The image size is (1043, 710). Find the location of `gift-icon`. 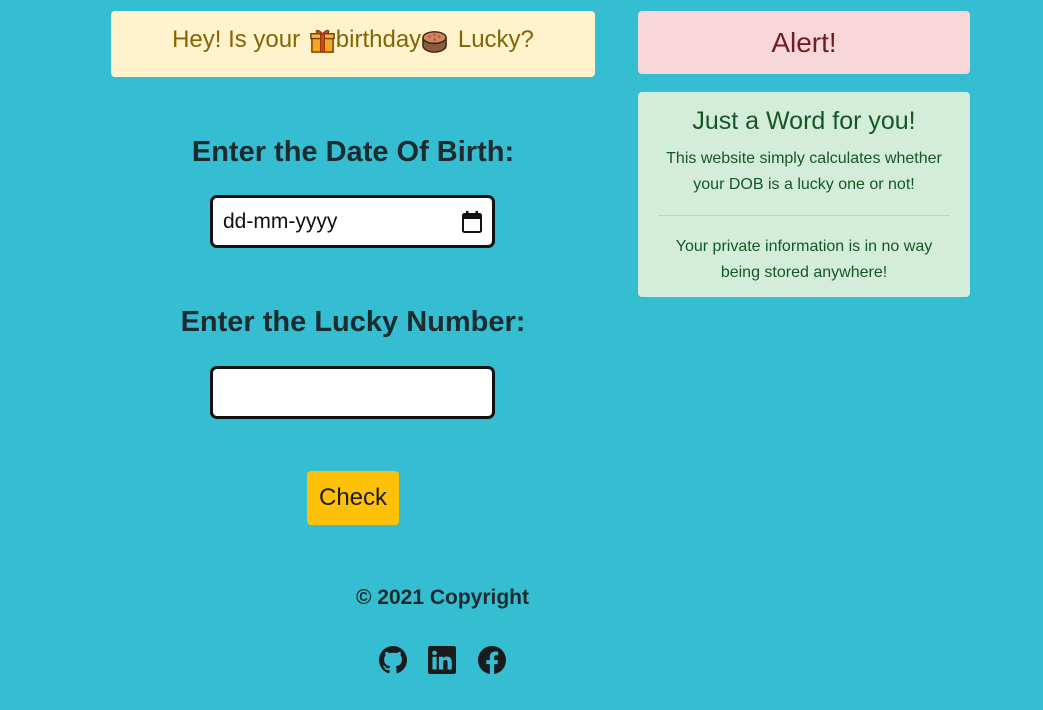

gift-icon is located at coordinates (322, 41).